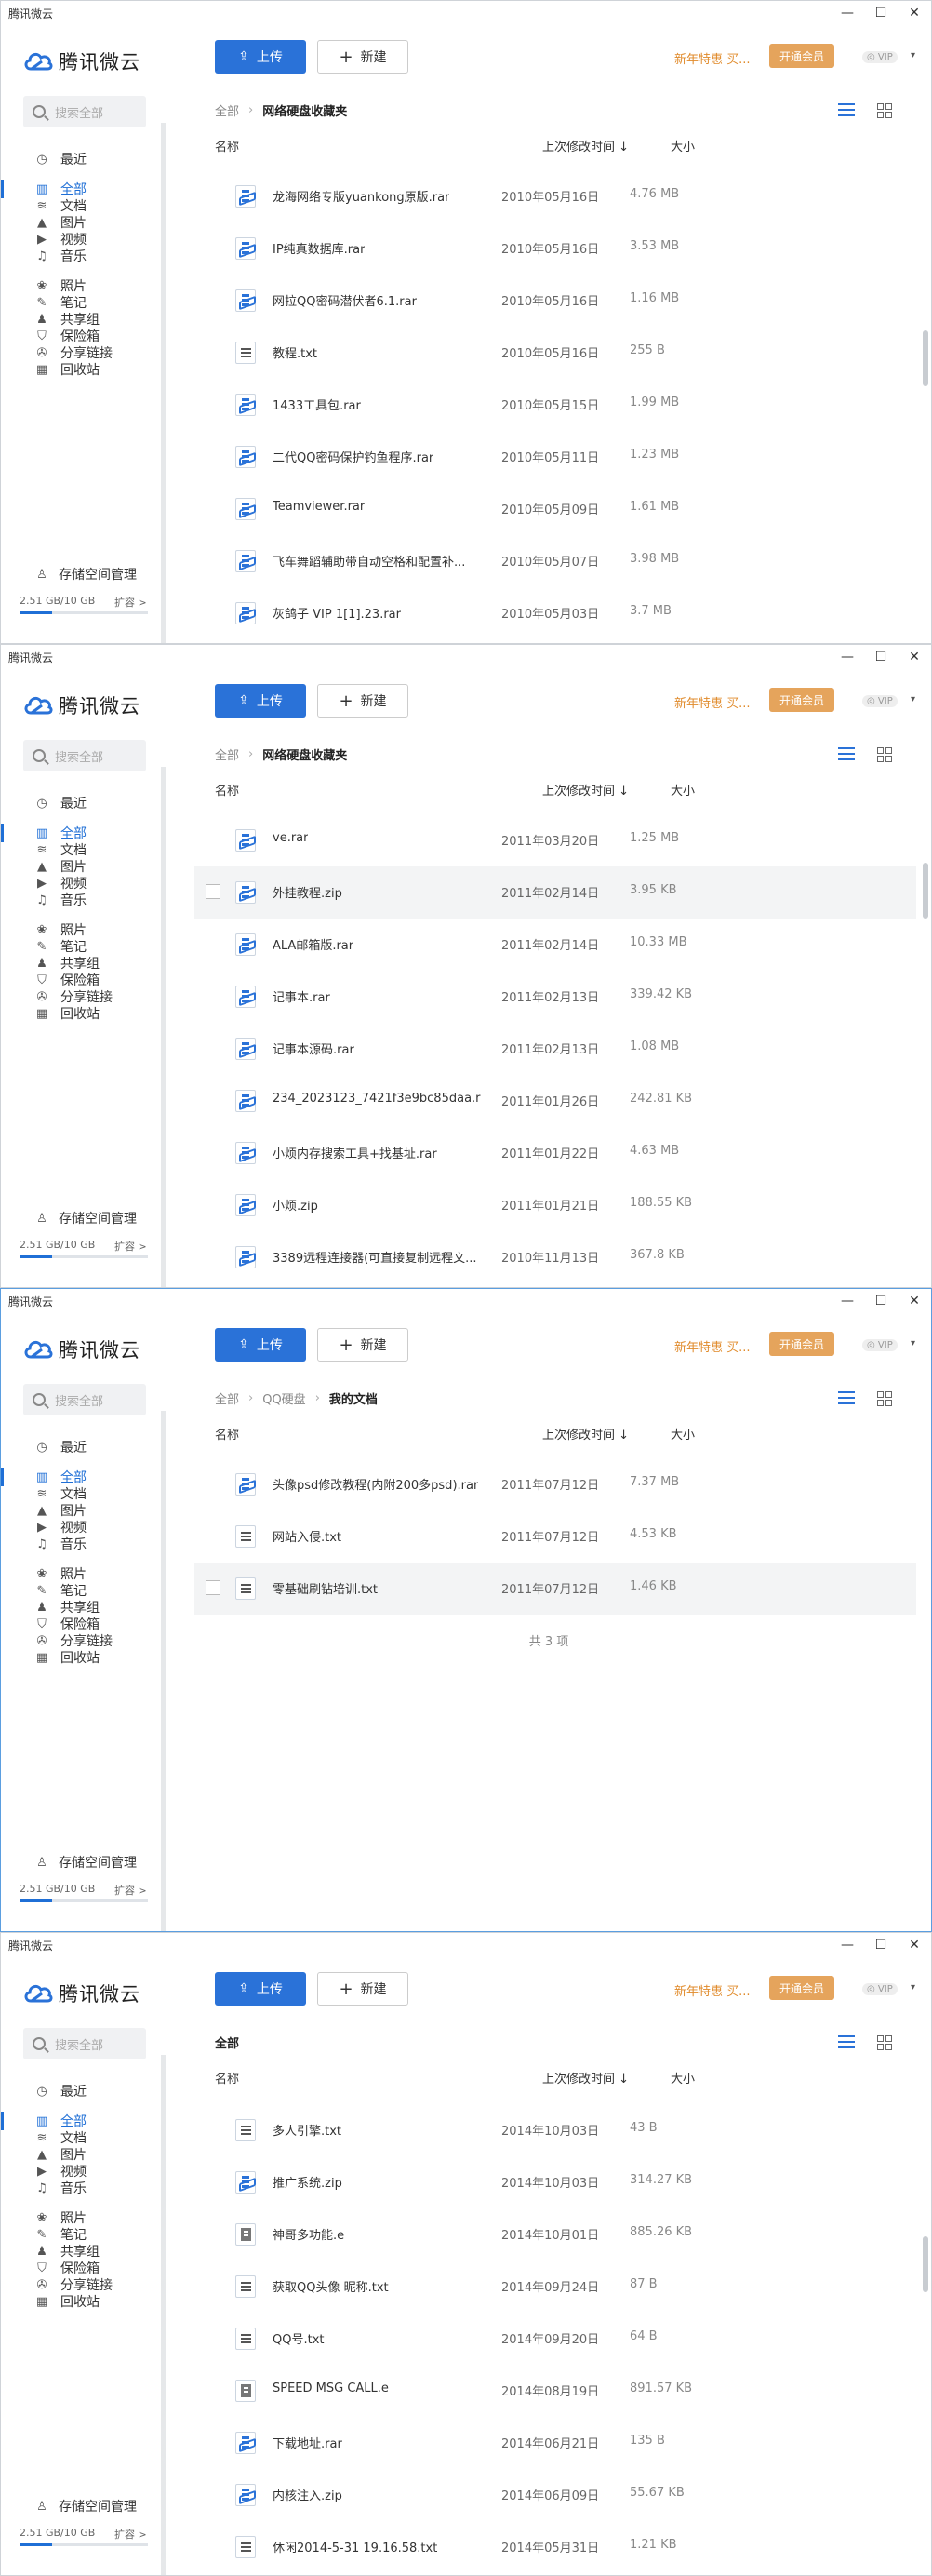  I want to click on table-row: 小烦内存搜索工具+找基址.rar 2011年01月22日 4.63 MB, so click(555, 1153).